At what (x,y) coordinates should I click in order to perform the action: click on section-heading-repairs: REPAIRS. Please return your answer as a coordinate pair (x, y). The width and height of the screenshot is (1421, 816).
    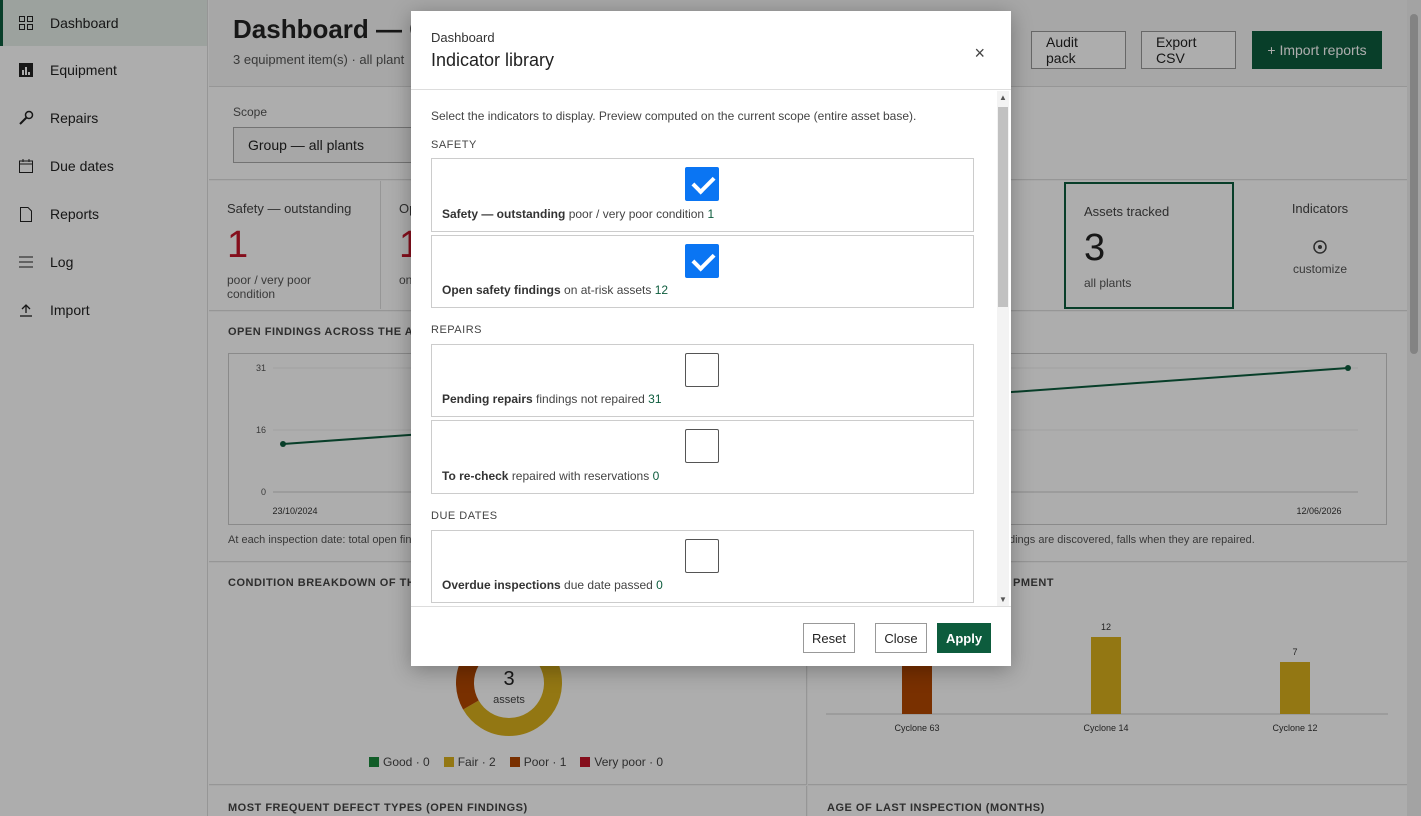
    Looking at the image, I should click on (456, 330).